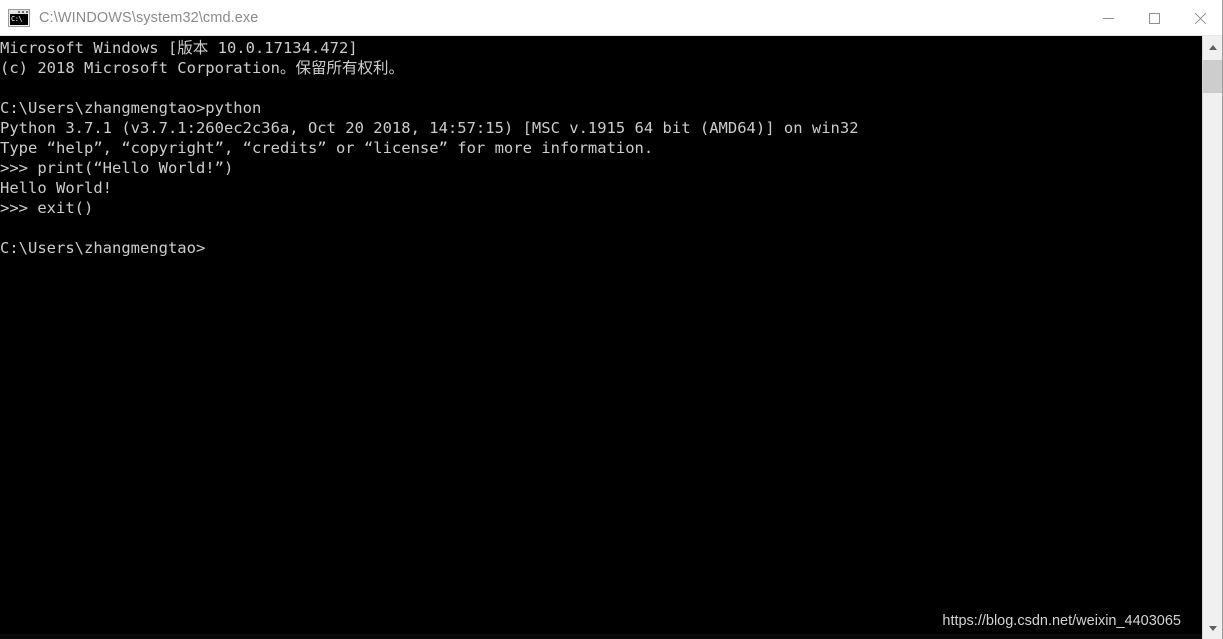  What do you see at coordinates (1213, 76) in the screenshot?
I see `scrollbar-thumb` at bounding box center [1213, 76].